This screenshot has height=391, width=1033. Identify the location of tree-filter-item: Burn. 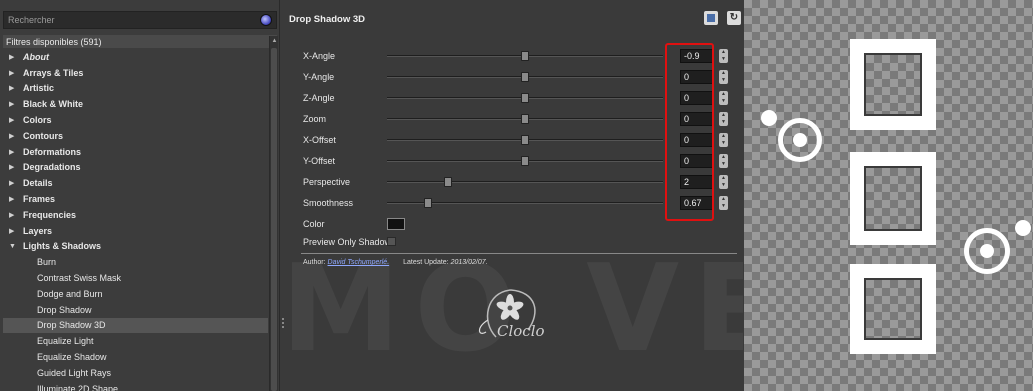
(135, 262).